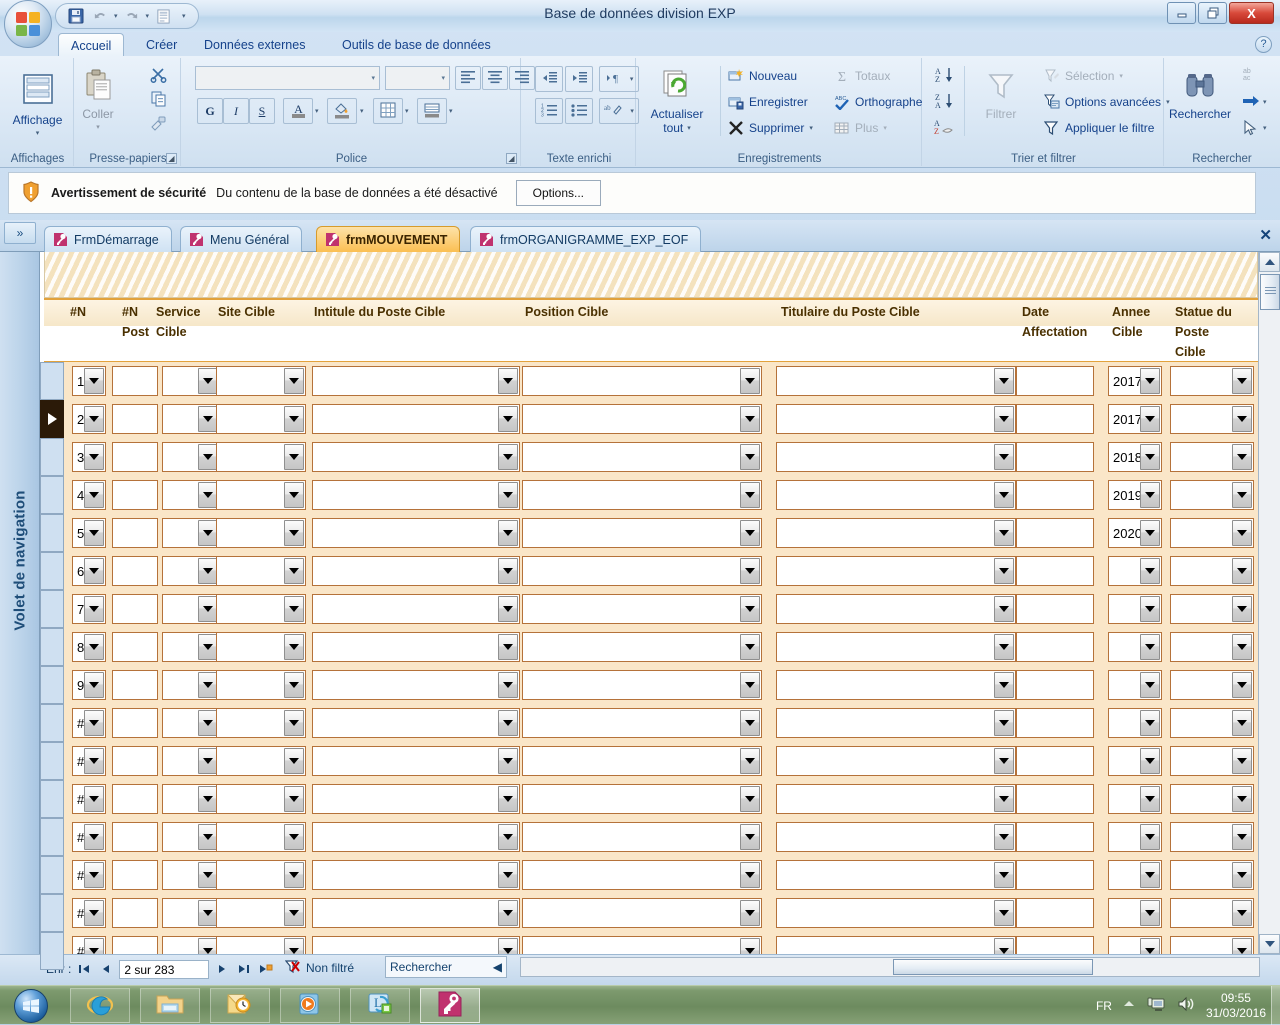 The height and width of the screenshot is (1025, 1280). Describe the element at coordinates (1269, 944) in the screenshot. I see `scroll-down-button` at that location.